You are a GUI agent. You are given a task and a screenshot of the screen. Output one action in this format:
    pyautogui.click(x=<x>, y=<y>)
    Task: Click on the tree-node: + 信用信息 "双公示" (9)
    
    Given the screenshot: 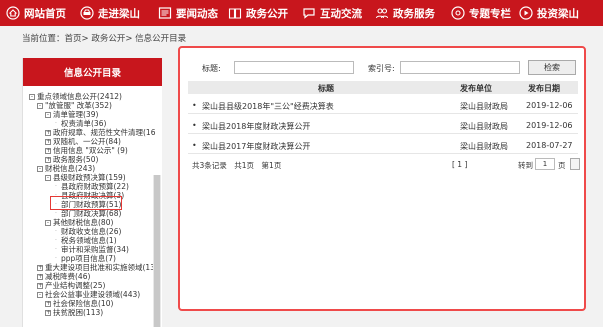 What is the action you would take?
    pyautogui.click(x=86, y=150)
    